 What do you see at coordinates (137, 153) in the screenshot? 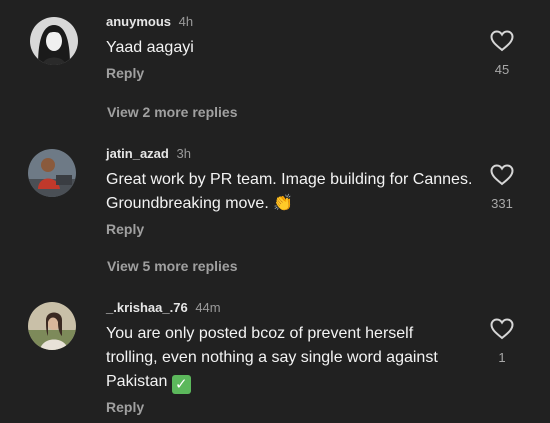
I see `username: jatin_azad` at bounding box center [137, 153].